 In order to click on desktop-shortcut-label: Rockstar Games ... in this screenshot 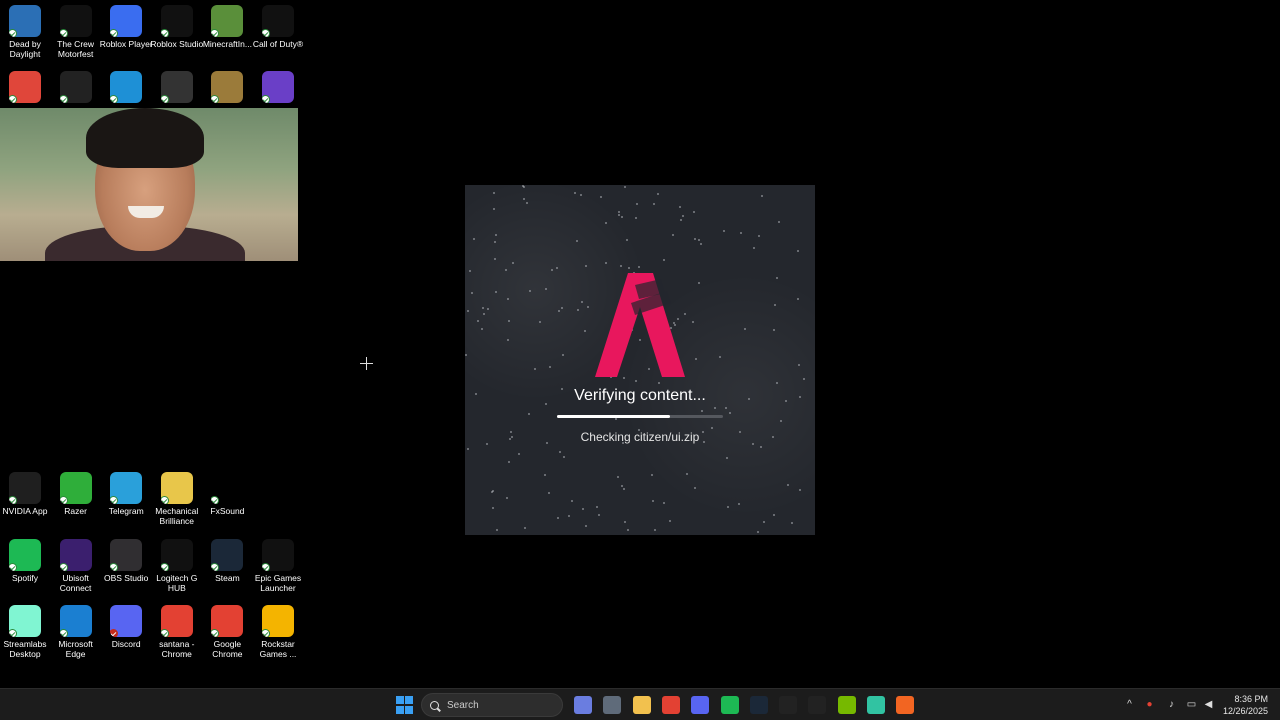, I will do `click(278, 649)`.